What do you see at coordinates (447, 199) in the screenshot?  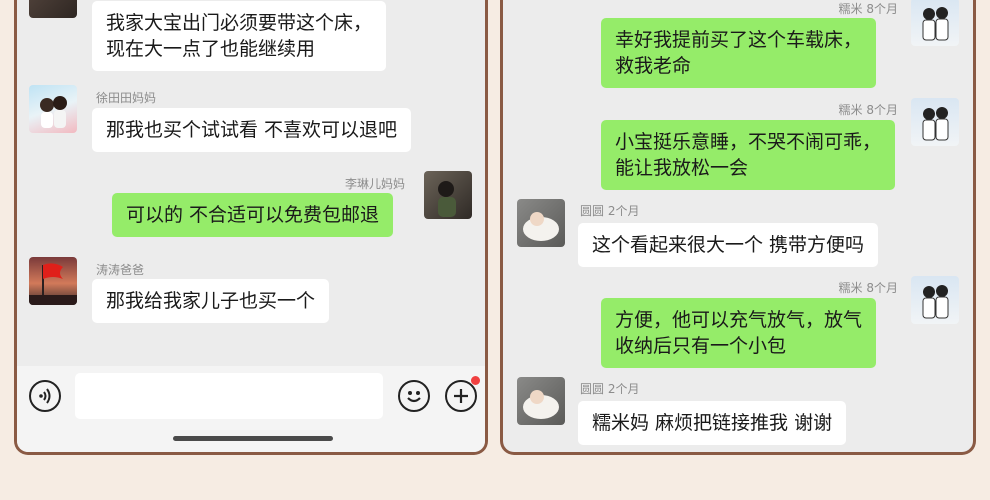 I see `profile-photo` at bounding box center [447, 199].